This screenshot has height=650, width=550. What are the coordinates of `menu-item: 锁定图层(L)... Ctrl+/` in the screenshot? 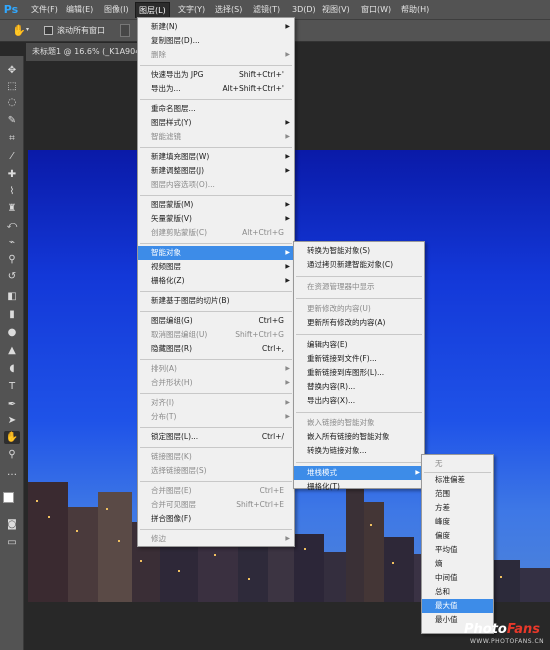 It's located at (216, 437).